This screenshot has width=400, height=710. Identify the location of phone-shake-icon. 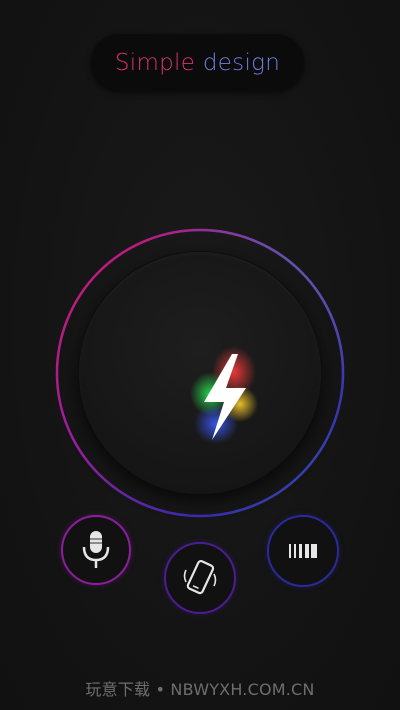
(200, 577).